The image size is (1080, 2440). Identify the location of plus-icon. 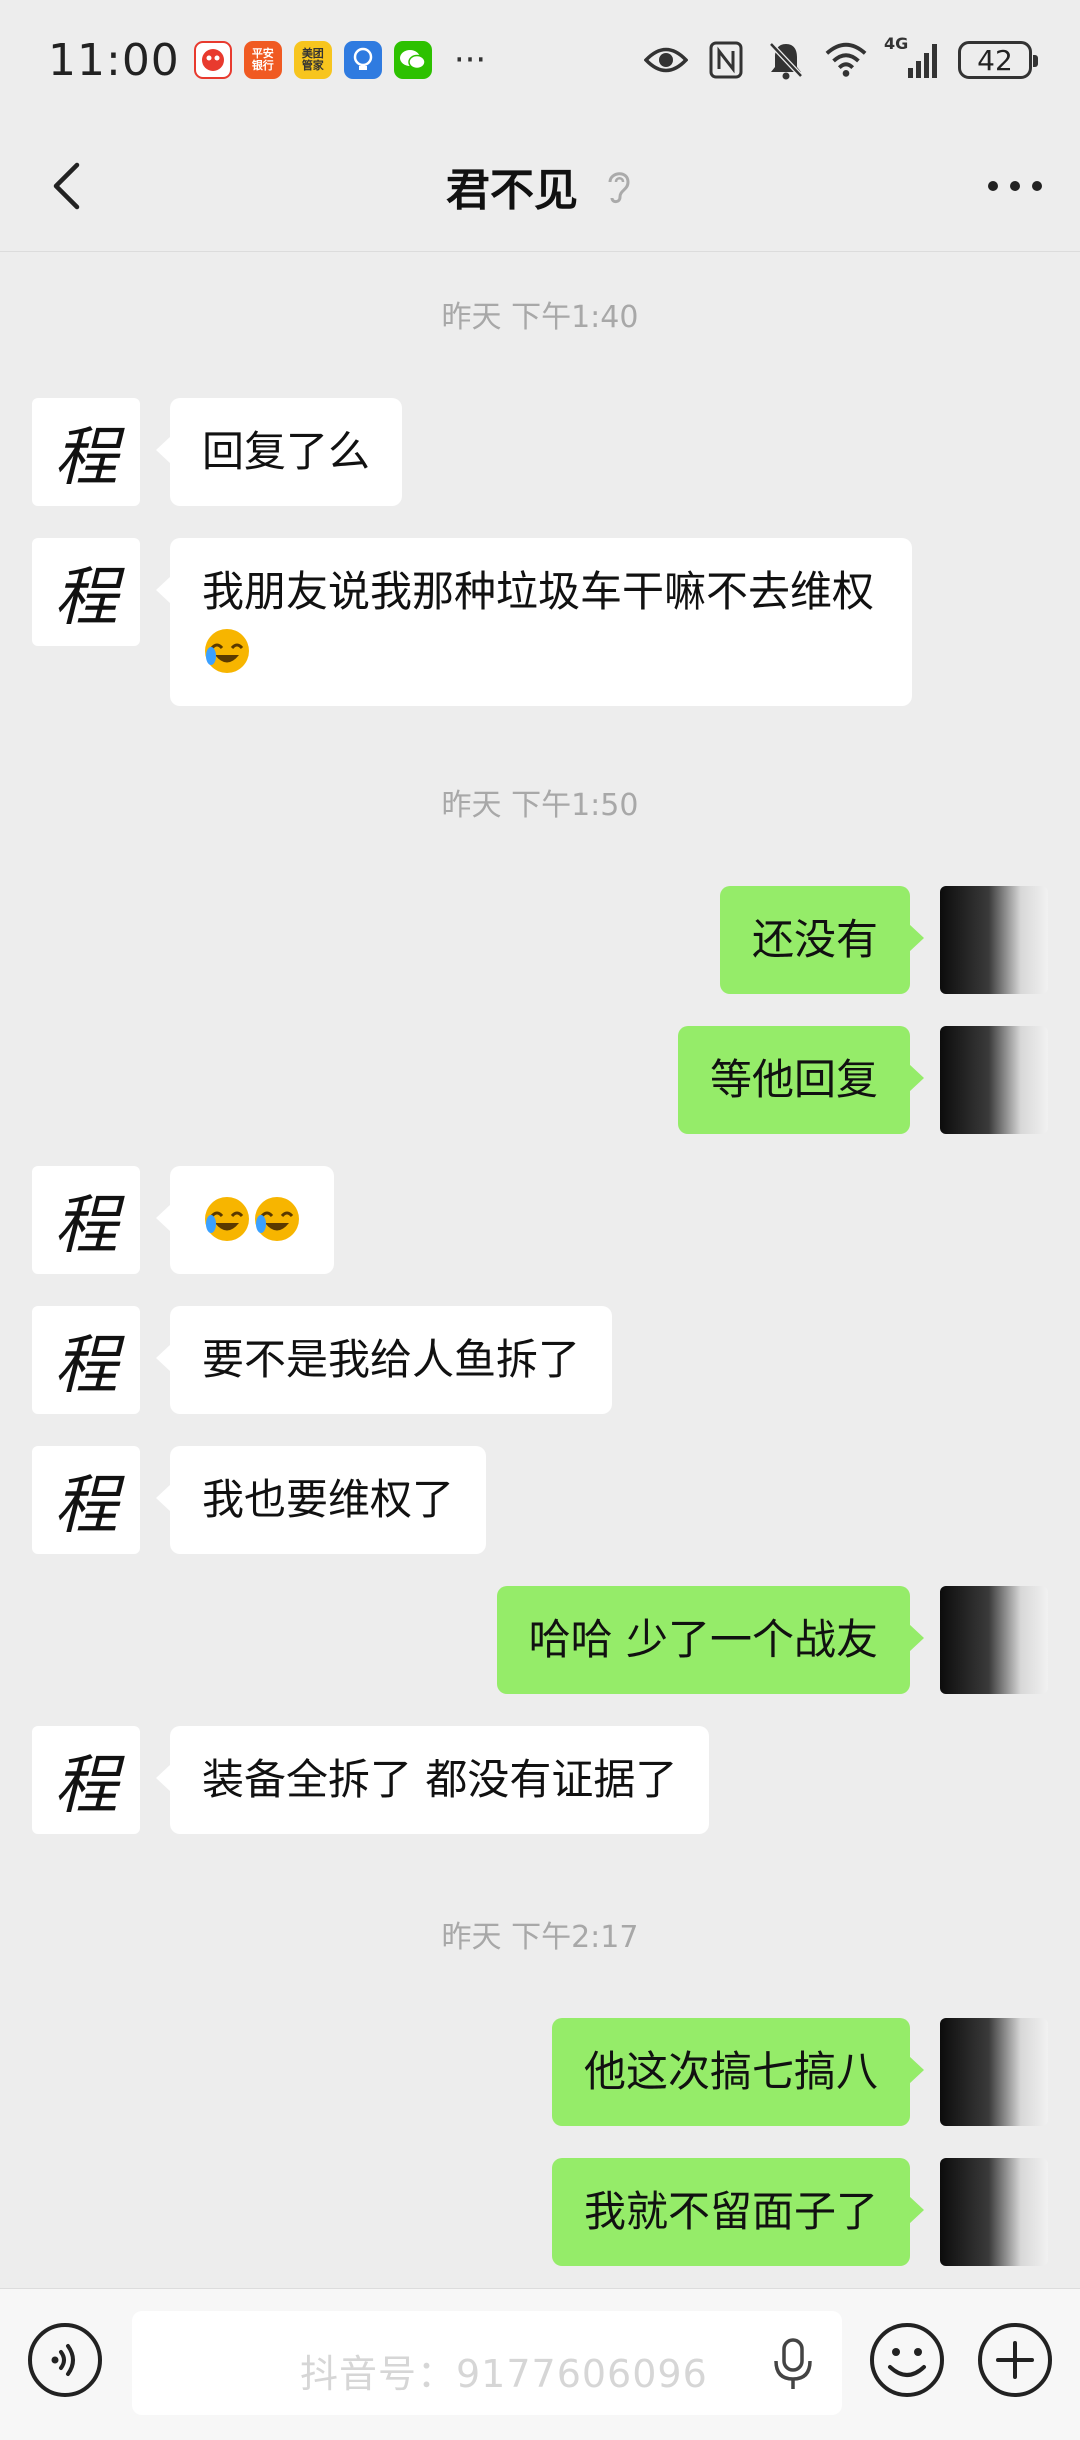
(1015, 2360).